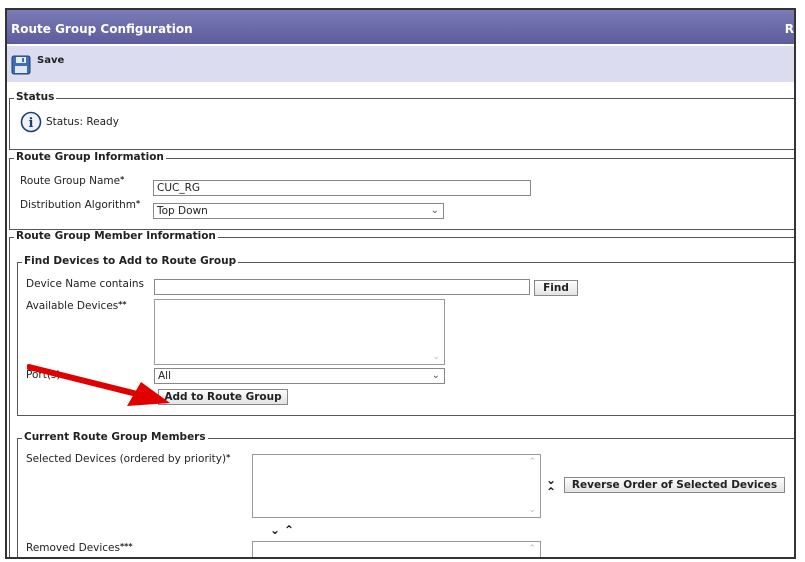 The width and height of the screenshot is (805, 562). What do you see at coordinates (400, 64) in the screenshot?
I see `toolbar: Save` at bounding box center [400, 64].